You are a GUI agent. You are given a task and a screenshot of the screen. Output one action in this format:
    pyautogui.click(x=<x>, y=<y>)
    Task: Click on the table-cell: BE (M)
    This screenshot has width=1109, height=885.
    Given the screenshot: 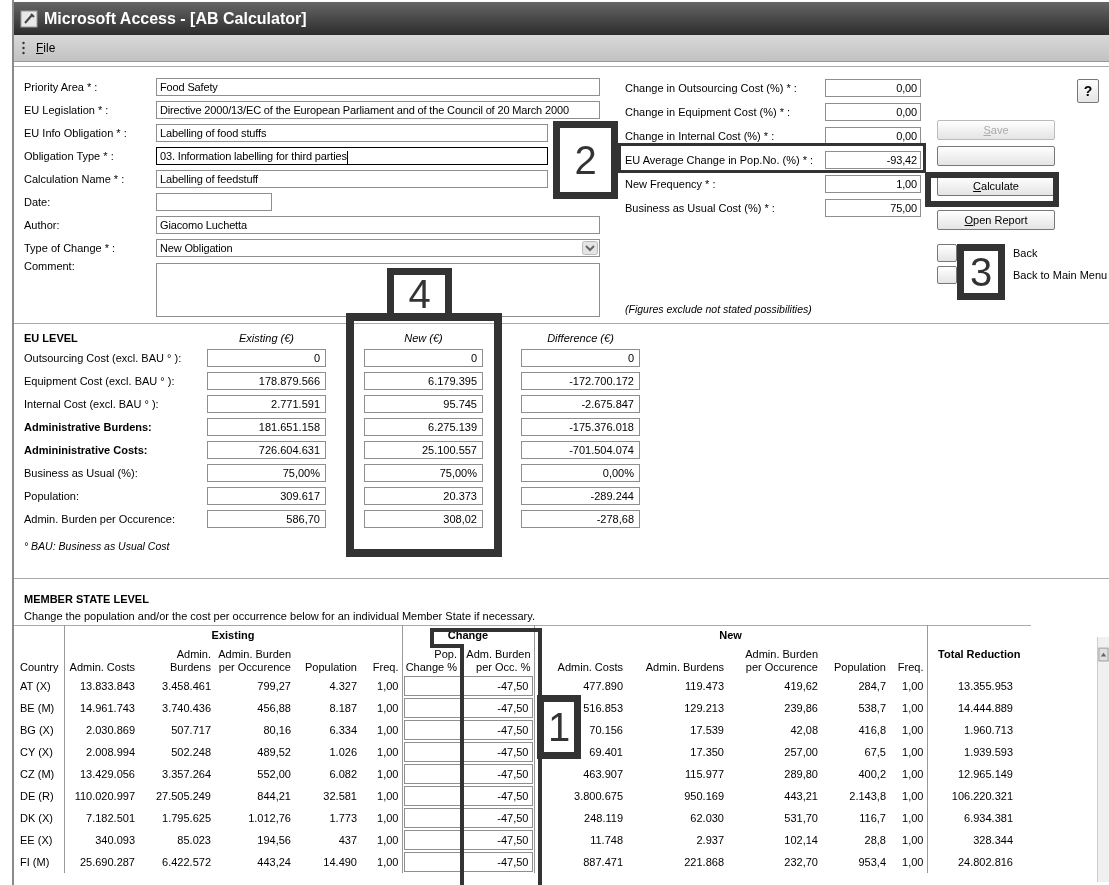 What is the action you would take?
    pyautogui.click(x=37, y=707)
    